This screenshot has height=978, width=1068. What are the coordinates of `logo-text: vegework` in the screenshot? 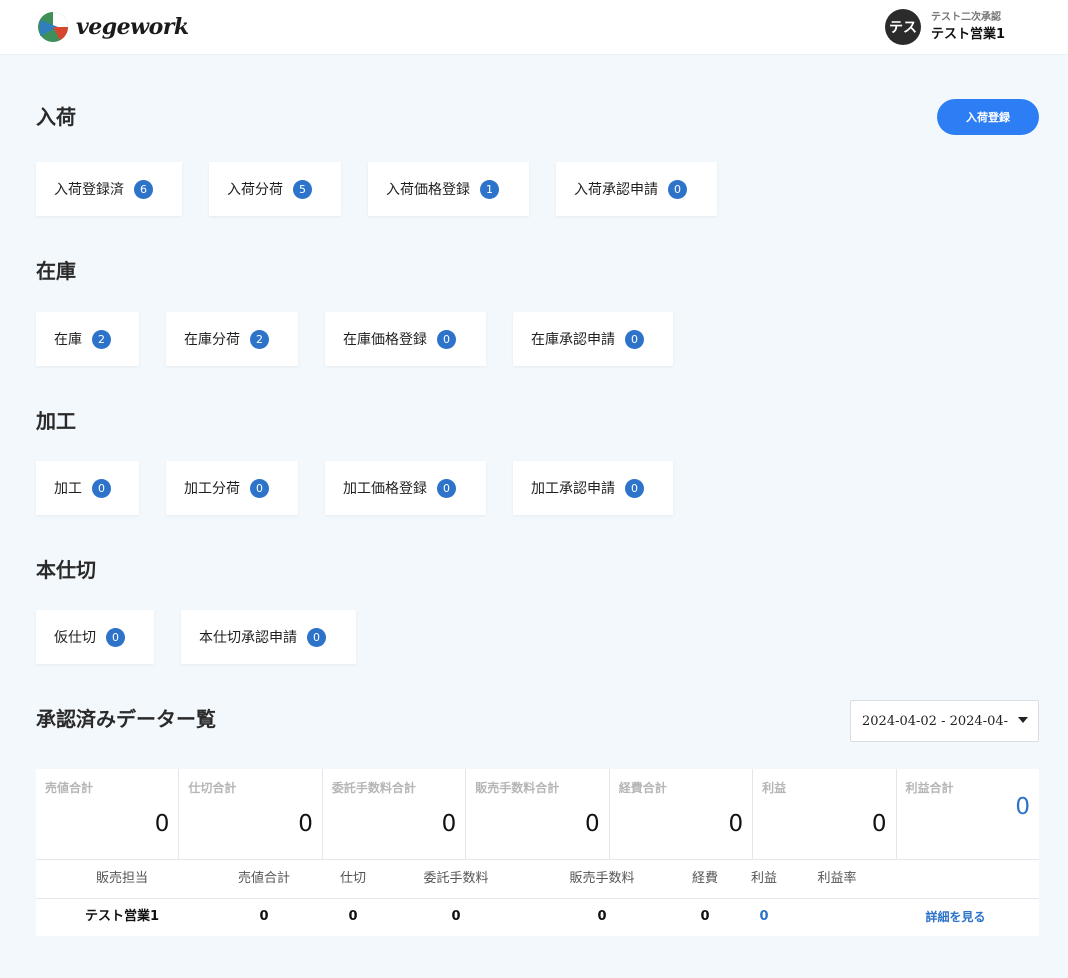 It's located at (132, 27).